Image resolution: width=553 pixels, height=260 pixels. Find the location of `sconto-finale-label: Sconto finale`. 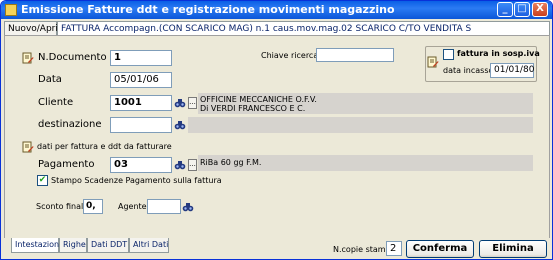

sconto-finale-label: Sconto finale is located at coordinates (62, 206).